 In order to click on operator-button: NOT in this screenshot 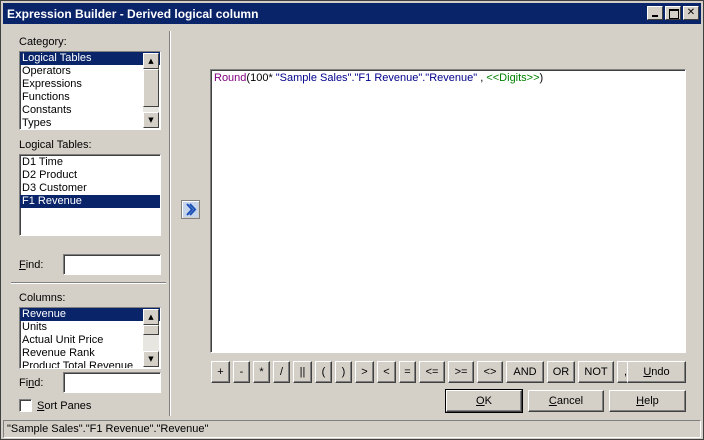, I will do `click(596, 372)`.